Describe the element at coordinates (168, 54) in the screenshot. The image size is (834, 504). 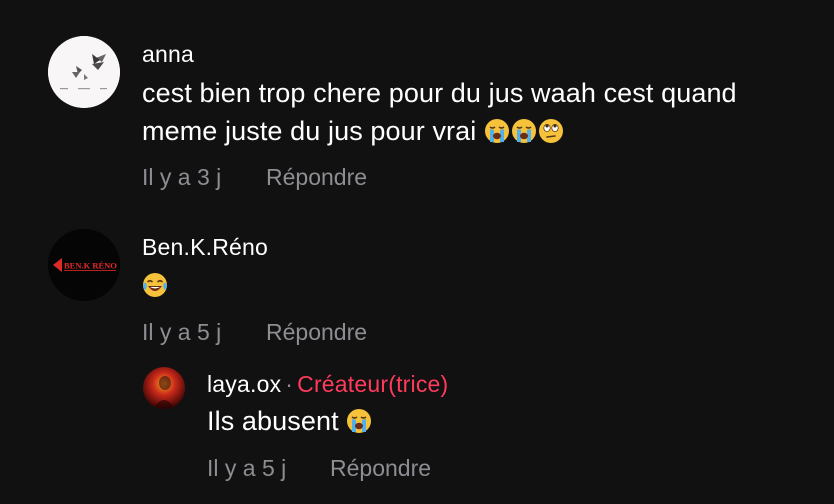
I see `username-anna: anna` at that location.